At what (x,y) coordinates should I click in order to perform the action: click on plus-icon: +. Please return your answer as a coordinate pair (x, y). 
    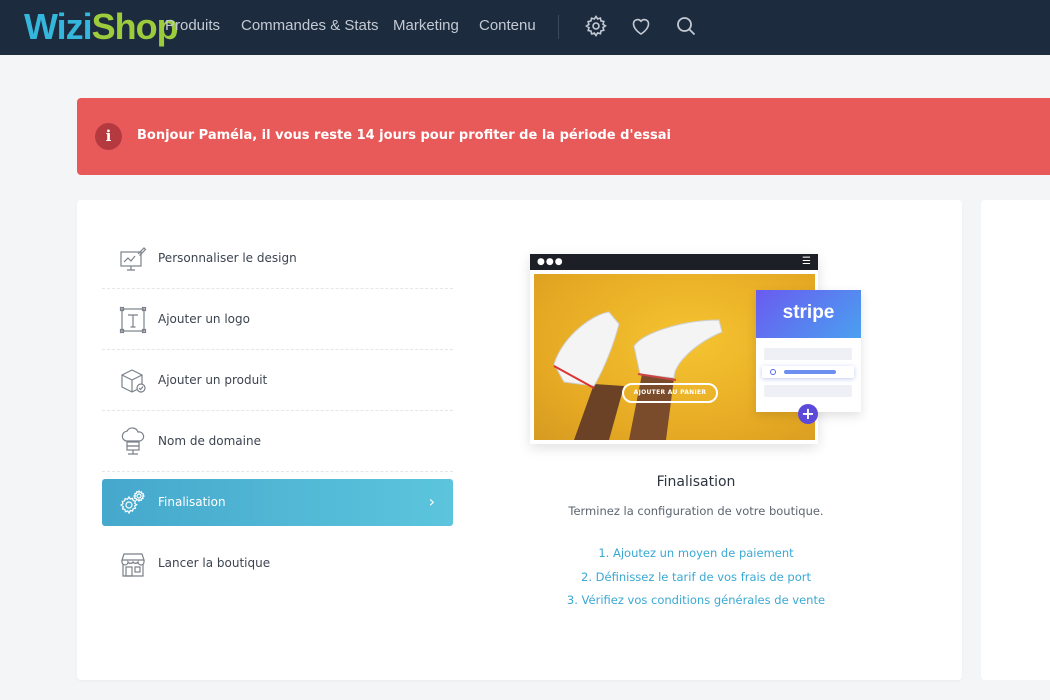
    Looking at the image, I should click on (808, 414).